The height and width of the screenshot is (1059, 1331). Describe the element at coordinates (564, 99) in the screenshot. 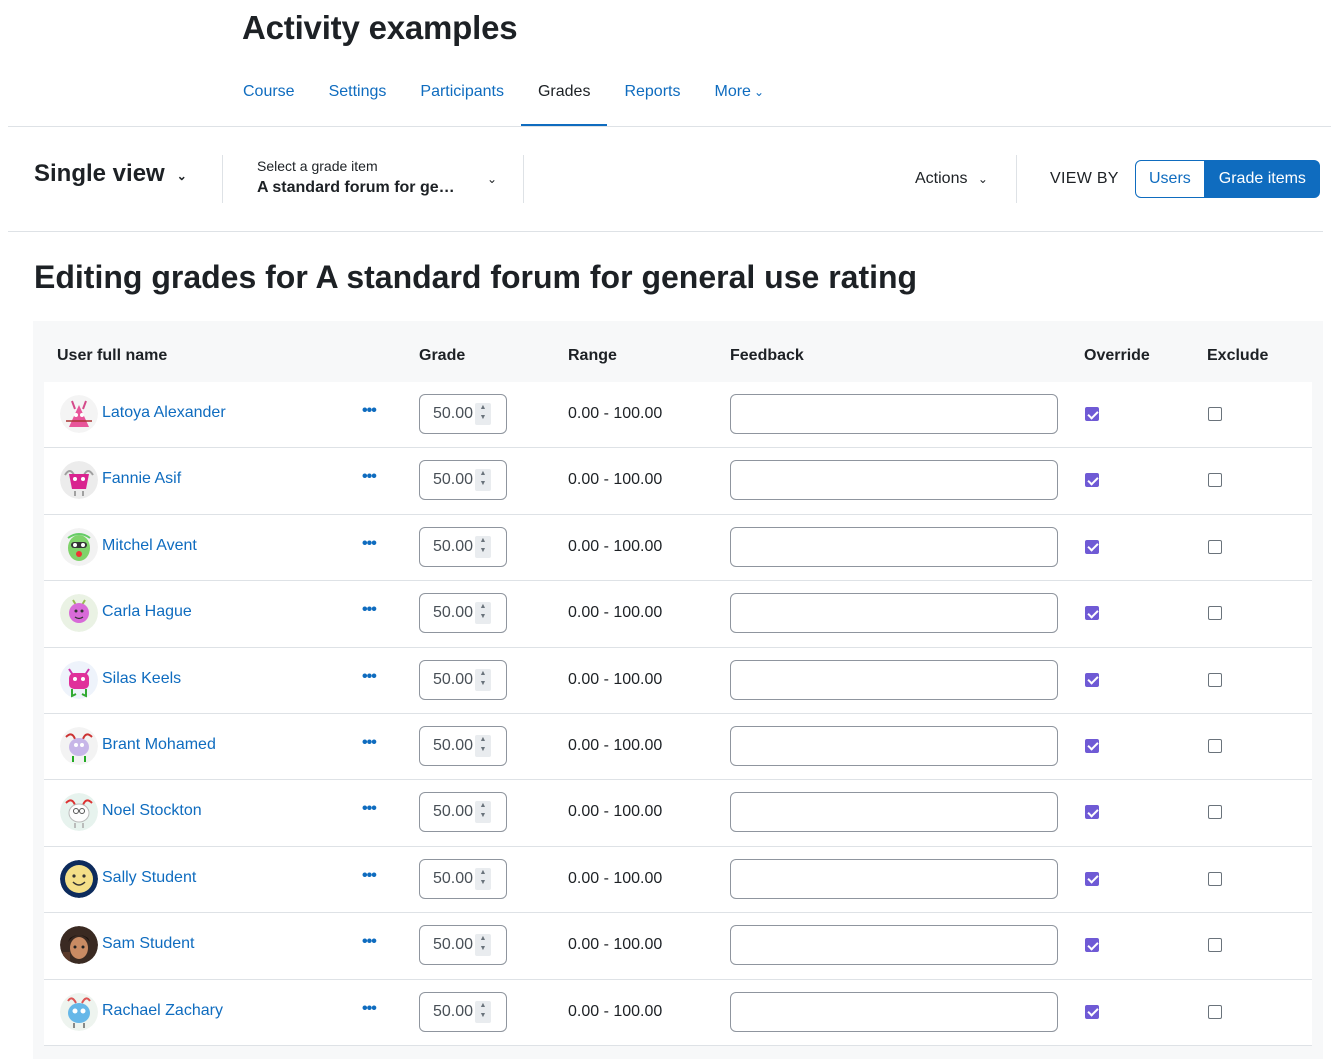

I see `nav-grades: Grades` at that location.